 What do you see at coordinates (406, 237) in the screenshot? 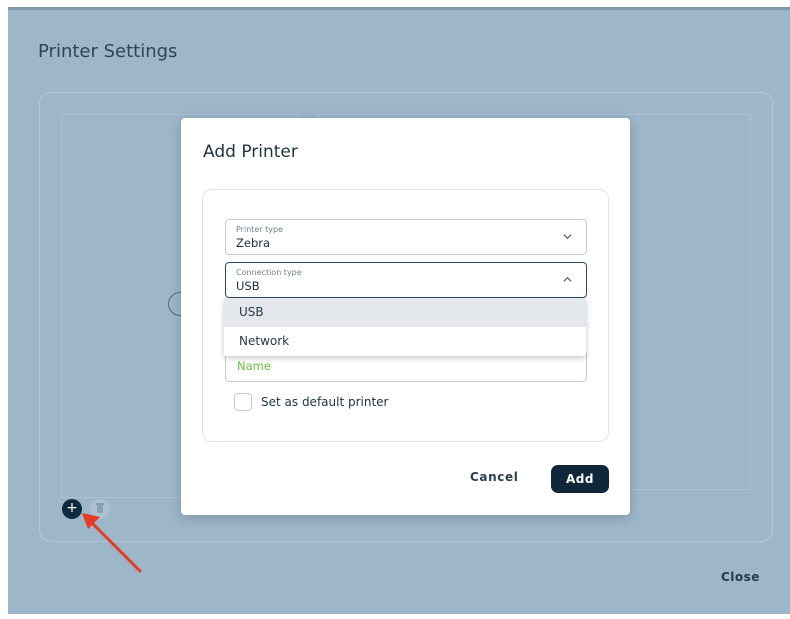
I see `printer-type-select: Printer type Zebra` at bounding box center [406, 237].